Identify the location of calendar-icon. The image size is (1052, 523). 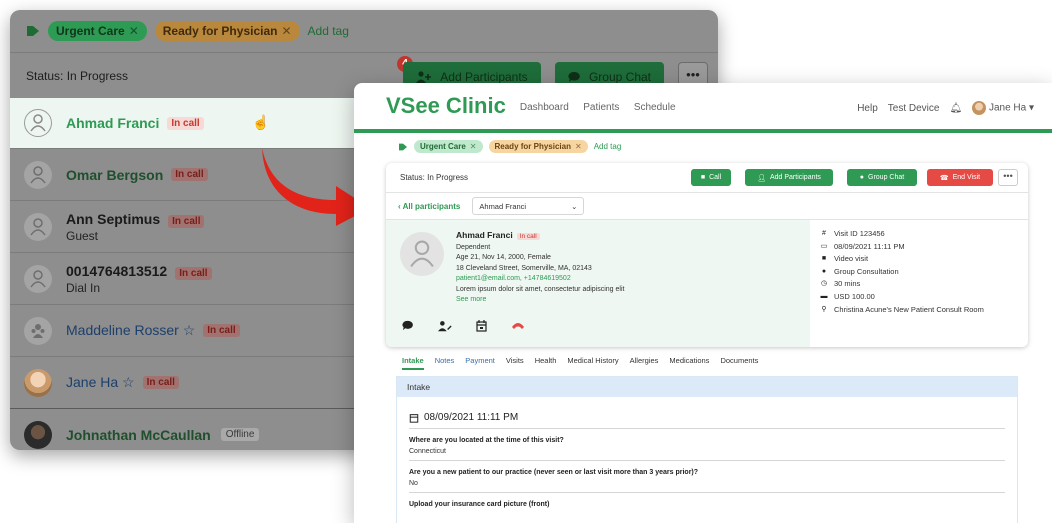
(481, 326).